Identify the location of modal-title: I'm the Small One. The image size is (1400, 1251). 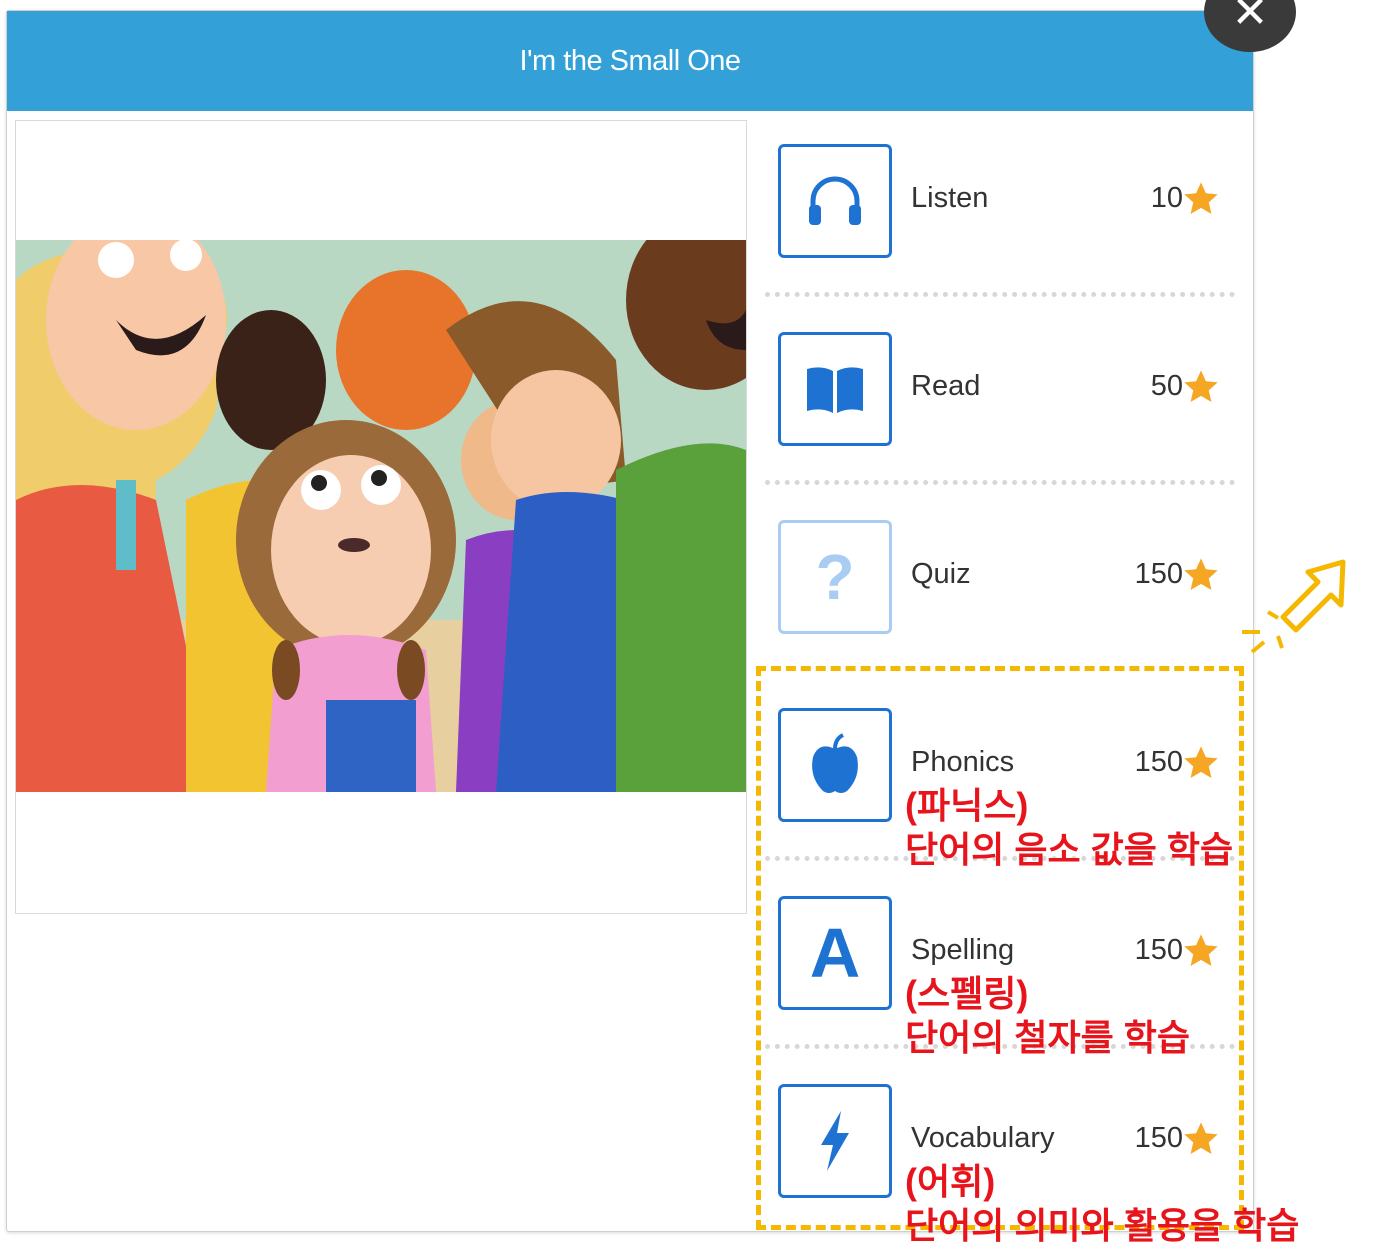
(630, 60).